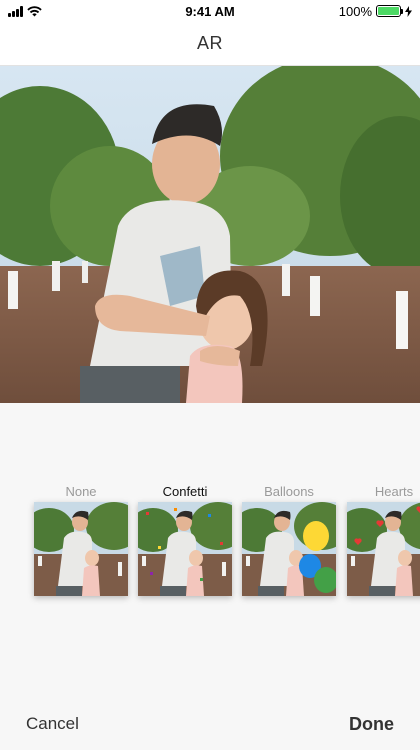 The width and height of the screenshot is (420, 750). I want to click on signal-icon, so click(15, 11).